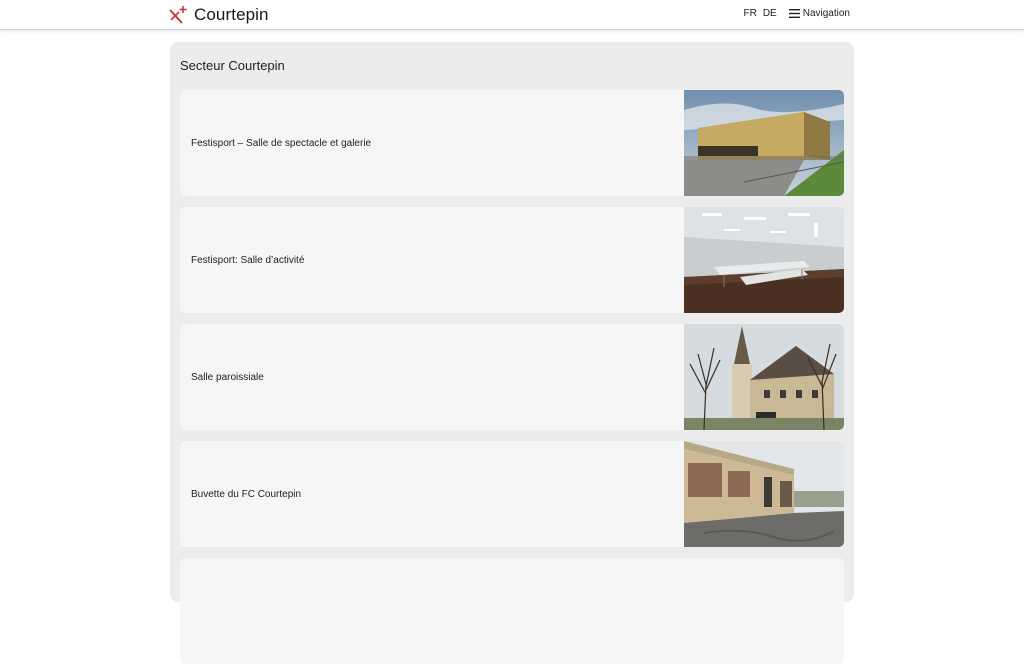 This screenshot has width=1024, height=664. What do you see at coordinates (231, 14) in the screenshot?
I see `brand-name: Courtepin` at bounding box center [231, 14].